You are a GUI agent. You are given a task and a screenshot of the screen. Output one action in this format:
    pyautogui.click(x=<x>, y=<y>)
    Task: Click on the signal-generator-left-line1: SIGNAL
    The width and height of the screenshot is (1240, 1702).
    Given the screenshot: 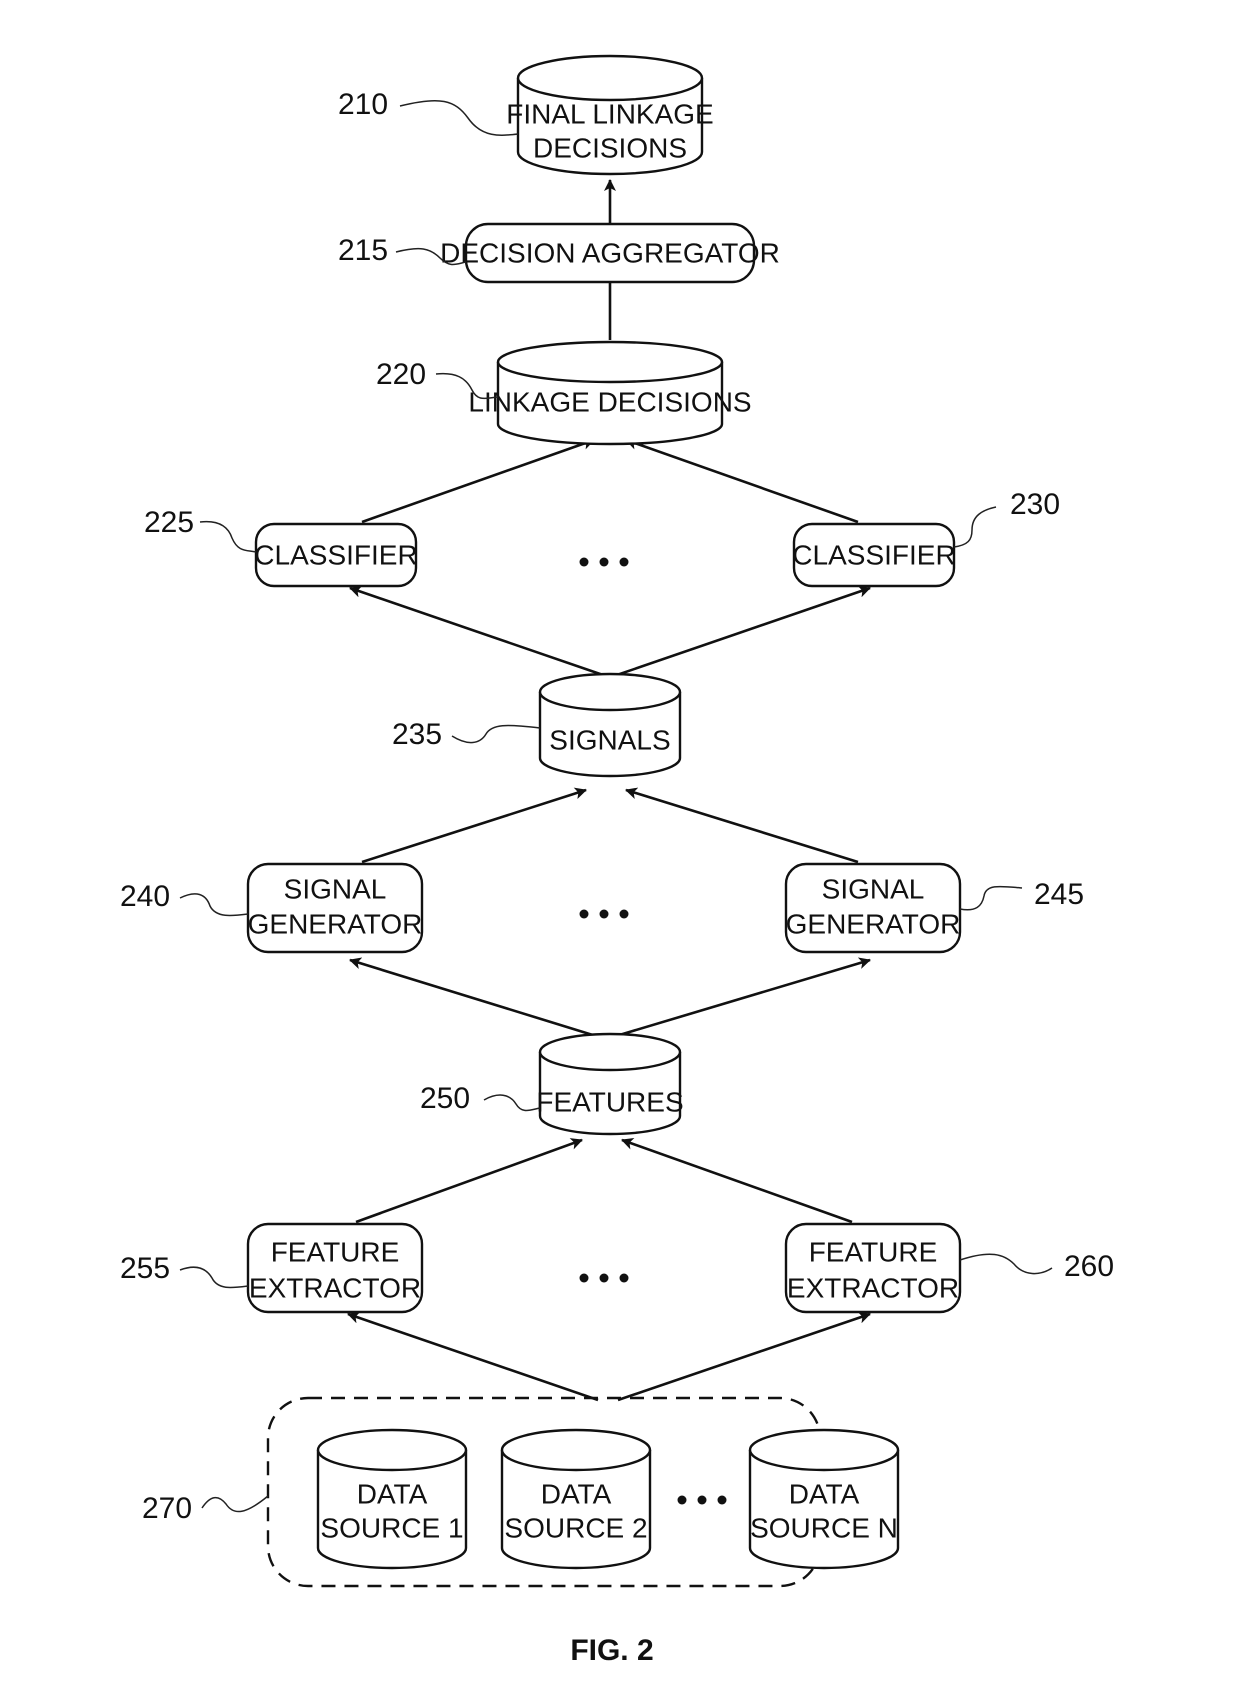 What is the action you would take?
    pyautogui.click(x=335, y=888)
    